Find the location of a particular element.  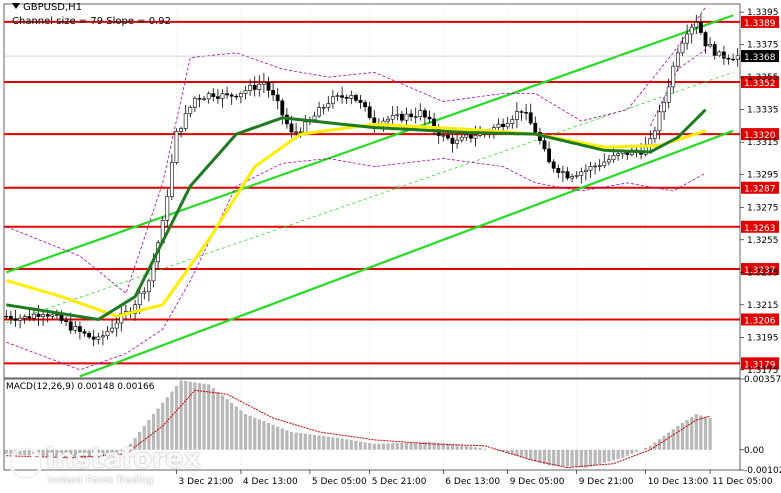

macd-tick-label: 0.00357 is located at coordinates (762, 380).